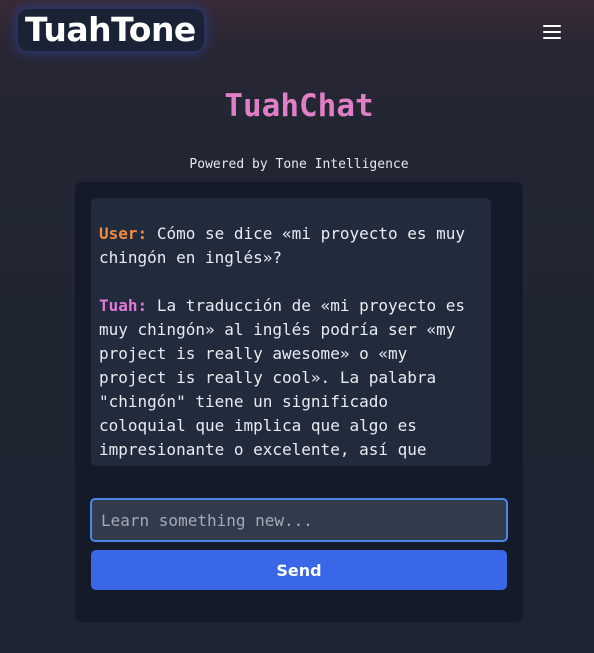  What do you see at coordinates (123, 233) in the screenshot?
I see `user-speaker-label: User:` at bounding box center [123, 233].